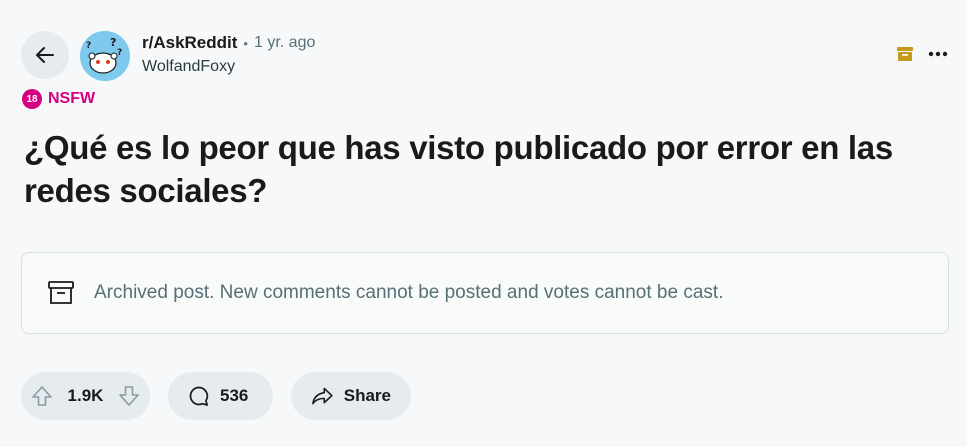  I want to click on subreddit-link: r/AskReddit, so click(189, 43).